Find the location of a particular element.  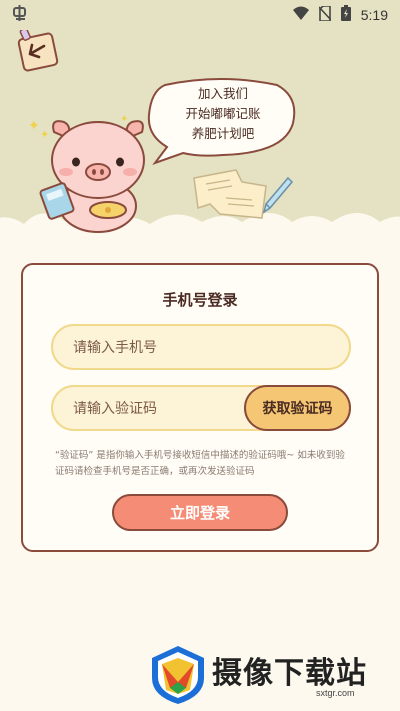

no-sim-icon is located at coordinates (325, 14).